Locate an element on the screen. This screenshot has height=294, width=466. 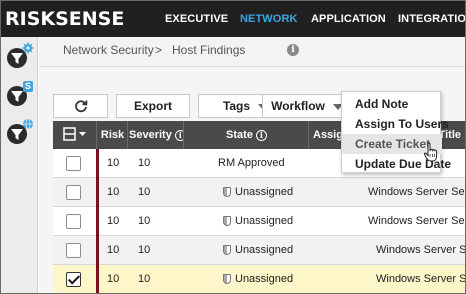
column-severity: Severity i is located at coordinates (156, 135).